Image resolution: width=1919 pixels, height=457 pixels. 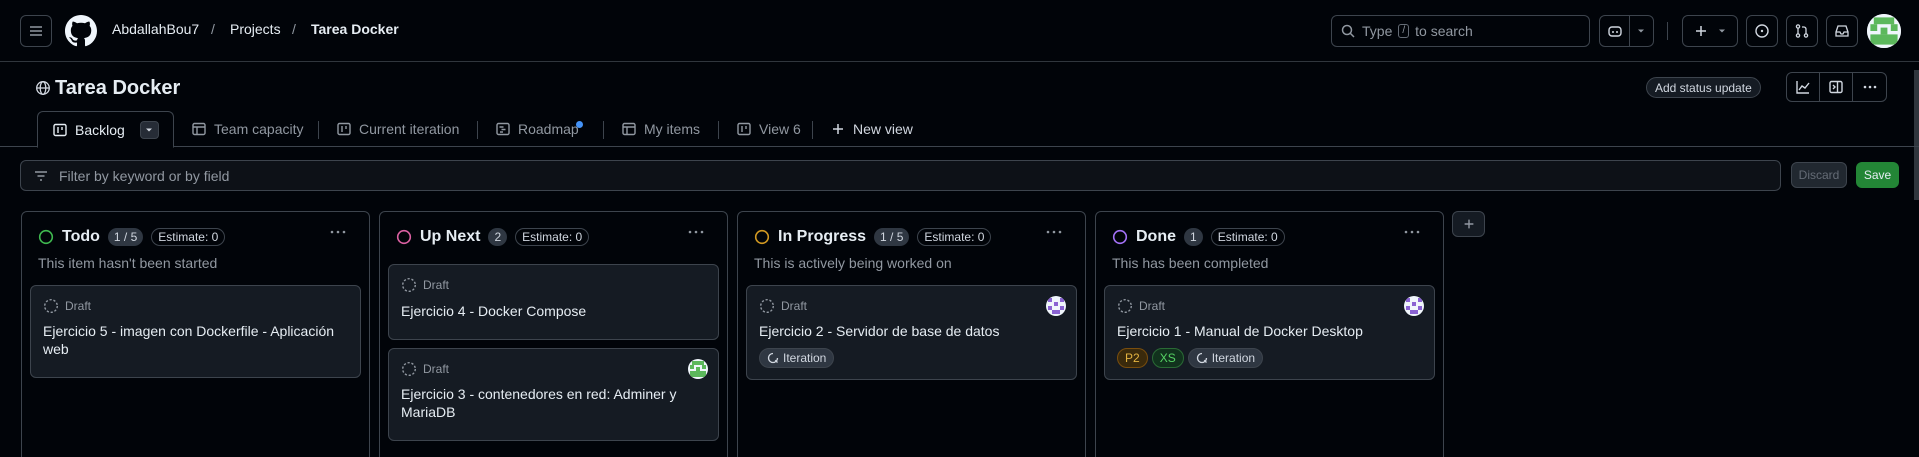 I want to click on card-item: Draft Ejercicio 4 - Docker Compose, so click(x=553, y=302).